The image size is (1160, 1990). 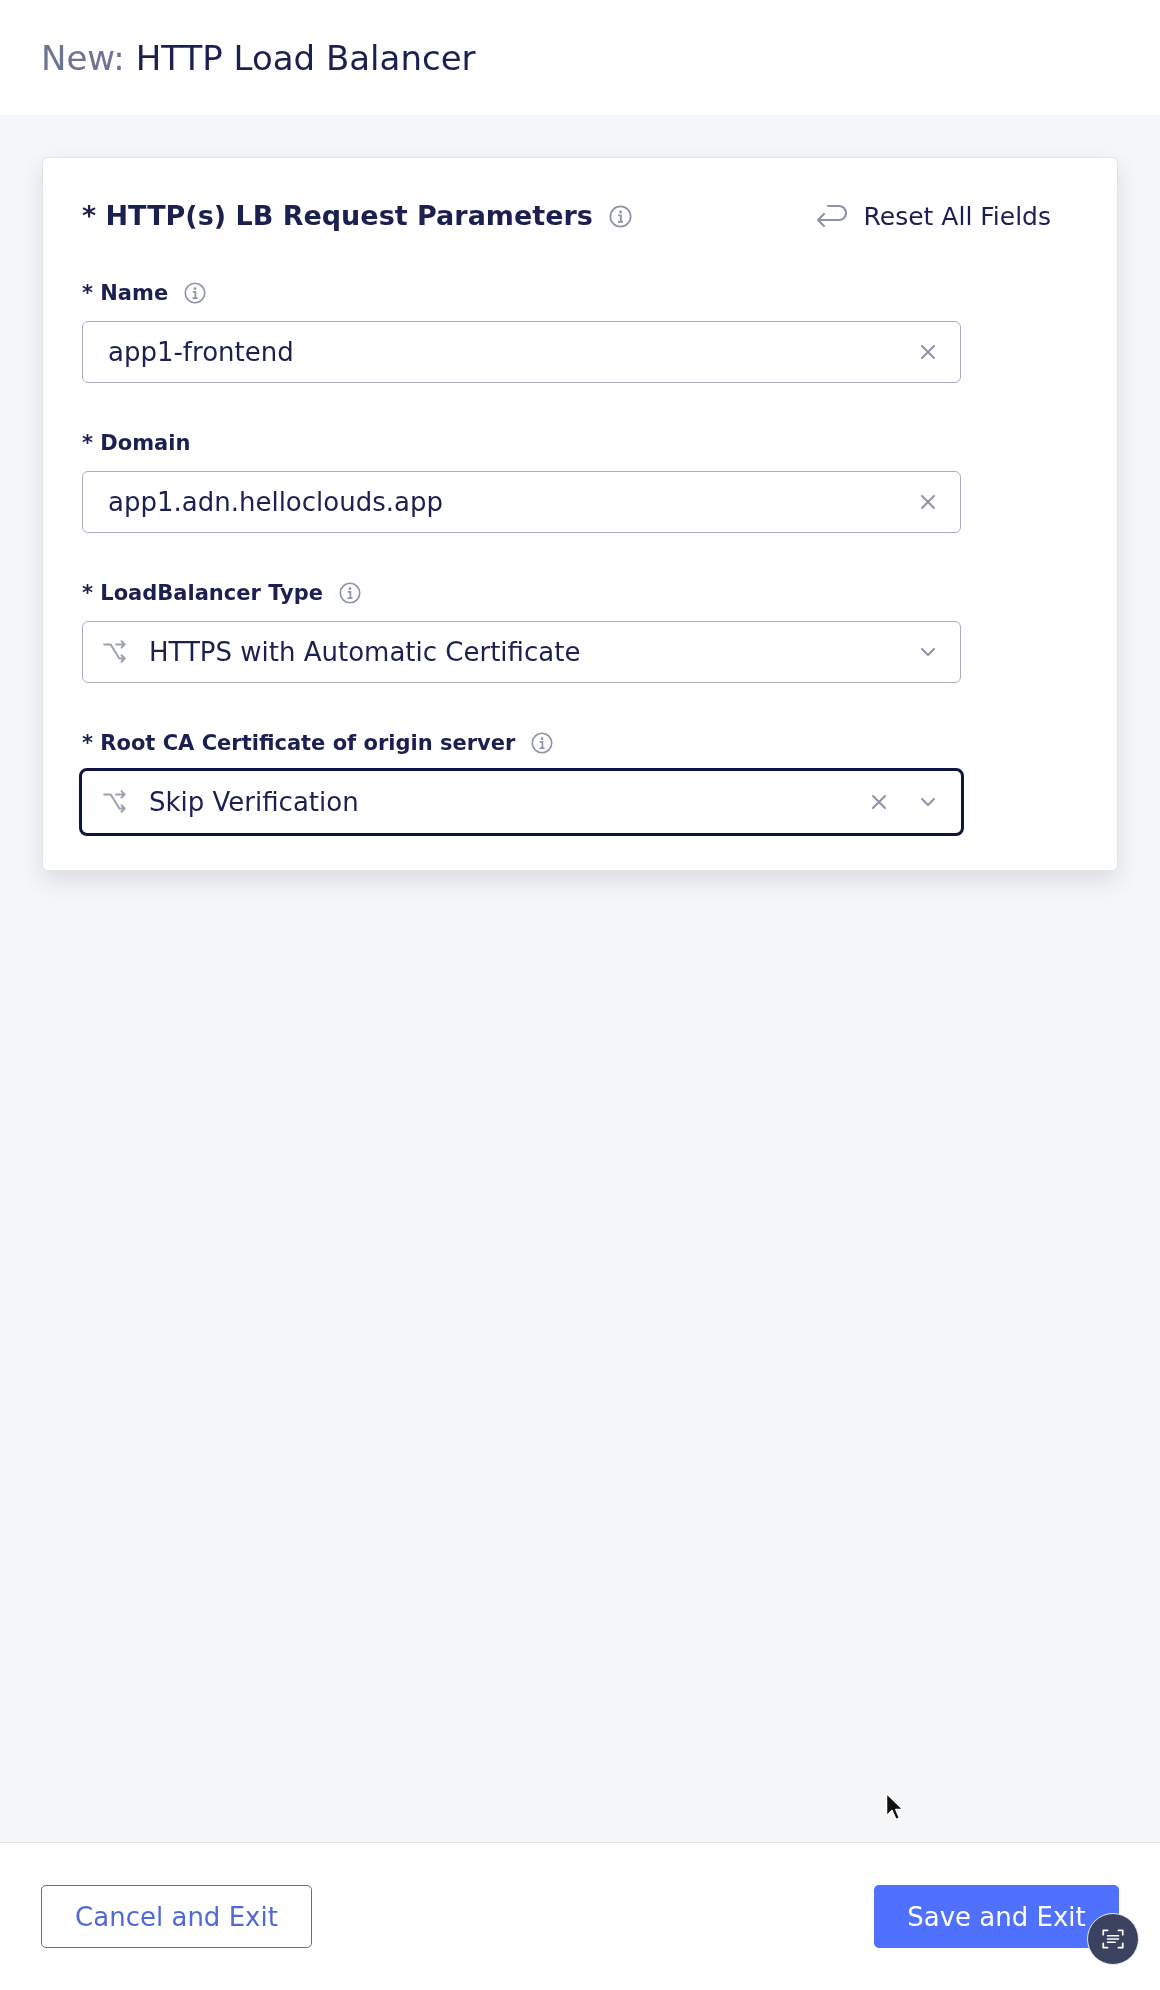 I want to click on section-title: * HTTP(s) LB Request Parameters, so click(x=337, y=216).